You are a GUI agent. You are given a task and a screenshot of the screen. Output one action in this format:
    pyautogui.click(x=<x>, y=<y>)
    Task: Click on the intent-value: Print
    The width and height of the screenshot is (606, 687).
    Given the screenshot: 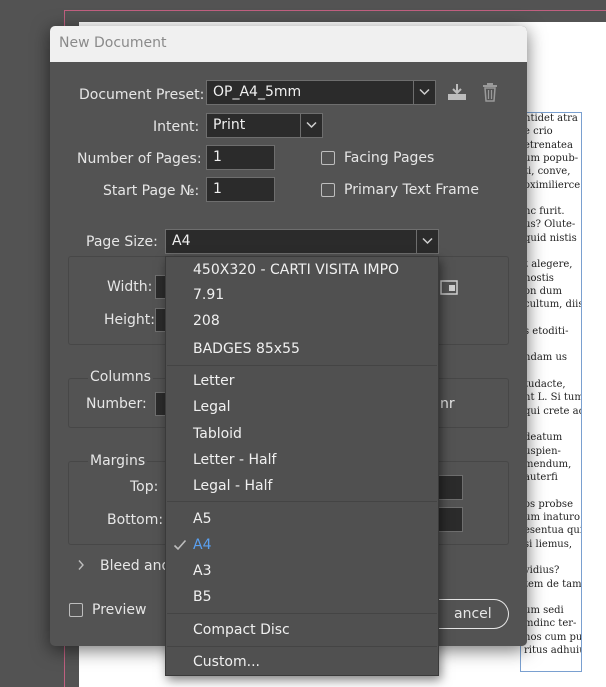 What is the action you would take?
    pyautogui.click(x=229, y=125)
    